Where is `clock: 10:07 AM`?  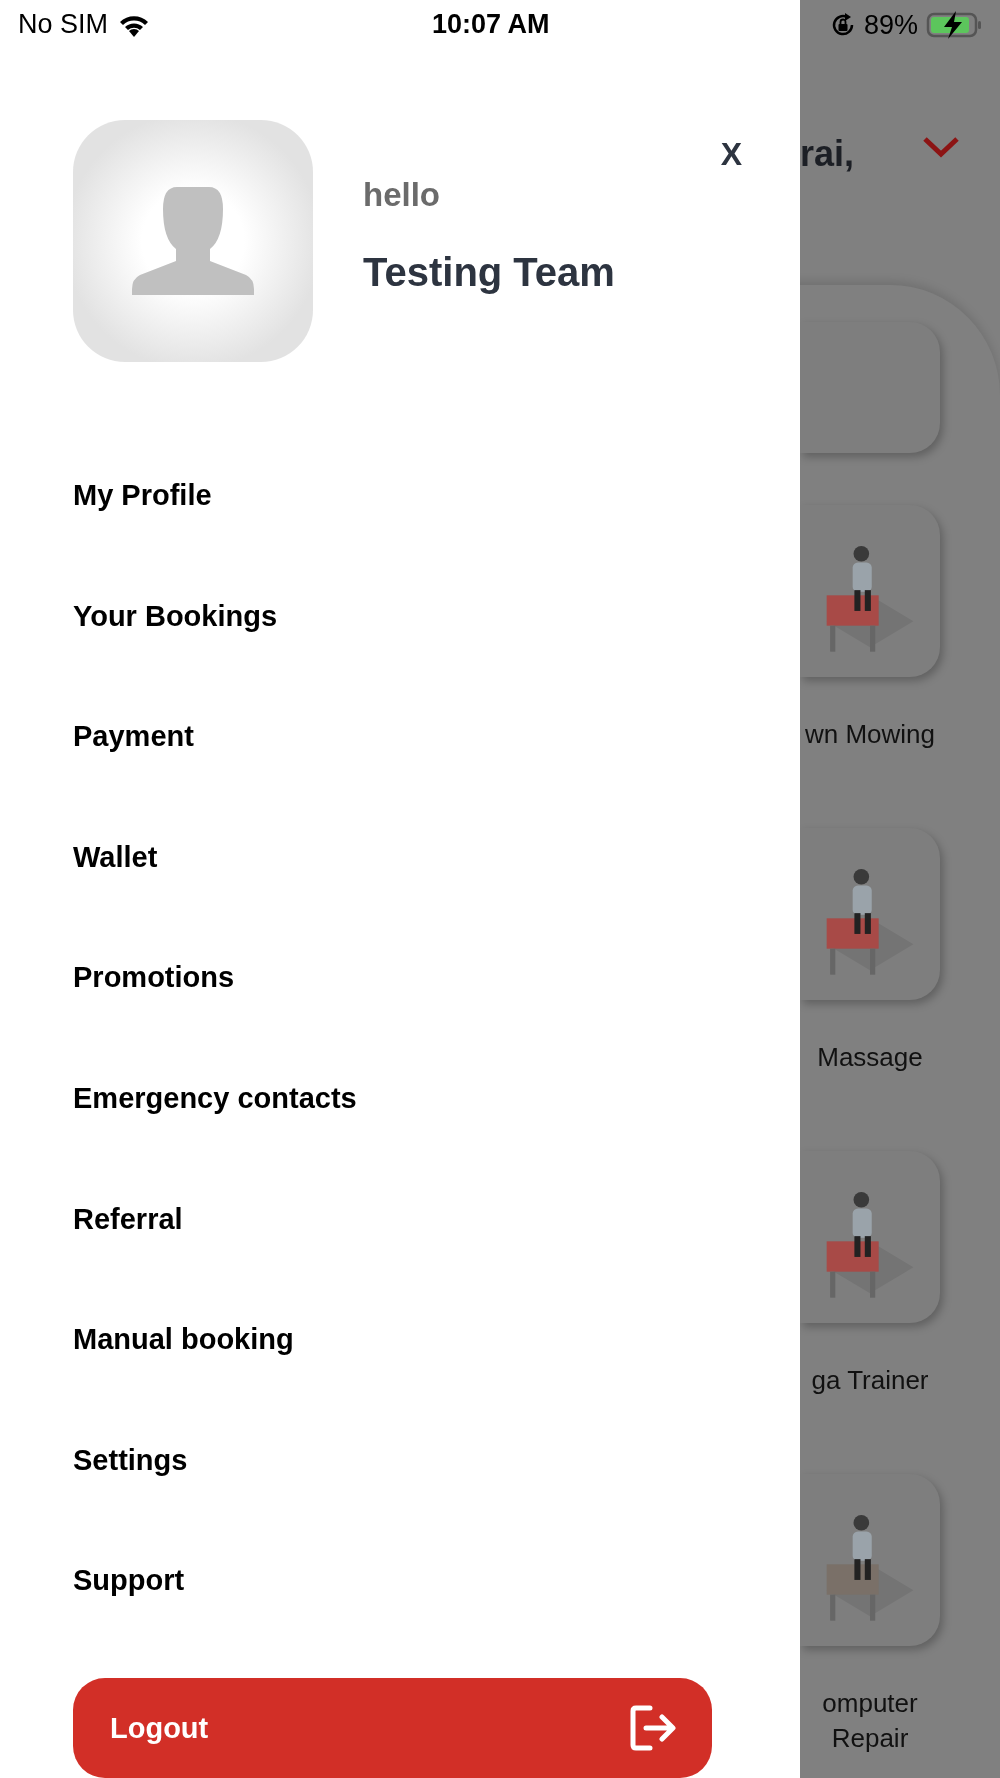 clock: 10:07 AM is located at coordinates (491, 25).